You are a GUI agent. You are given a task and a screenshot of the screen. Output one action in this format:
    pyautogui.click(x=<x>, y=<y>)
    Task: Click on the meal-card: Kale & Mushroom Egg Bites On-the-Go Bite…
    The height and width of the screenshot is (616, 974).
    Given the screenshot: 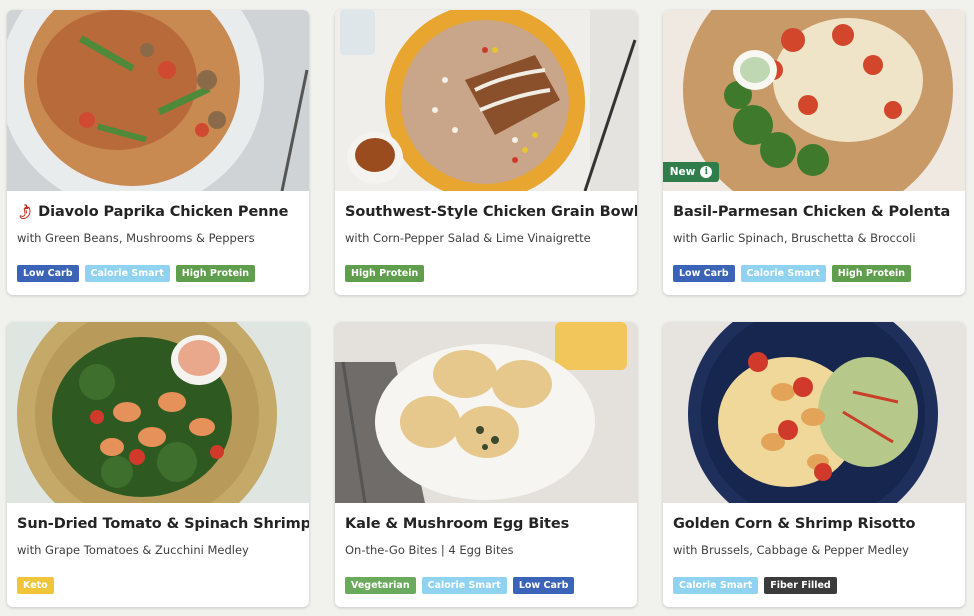 What is the action you would take?
    pyautogui.click(x=486, y=464)
    